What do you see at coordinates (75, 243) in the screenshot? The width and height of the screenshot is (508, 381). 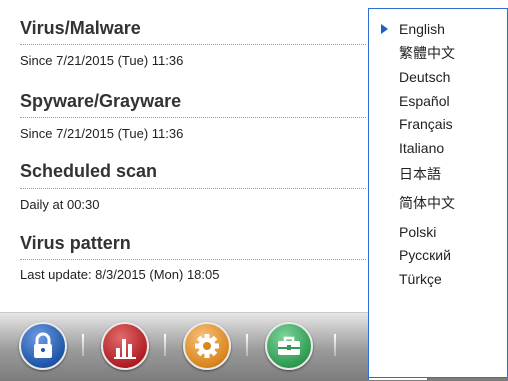 I see `section-title-virus-pattern: Virus pattern` at bounding box center [75, 243].